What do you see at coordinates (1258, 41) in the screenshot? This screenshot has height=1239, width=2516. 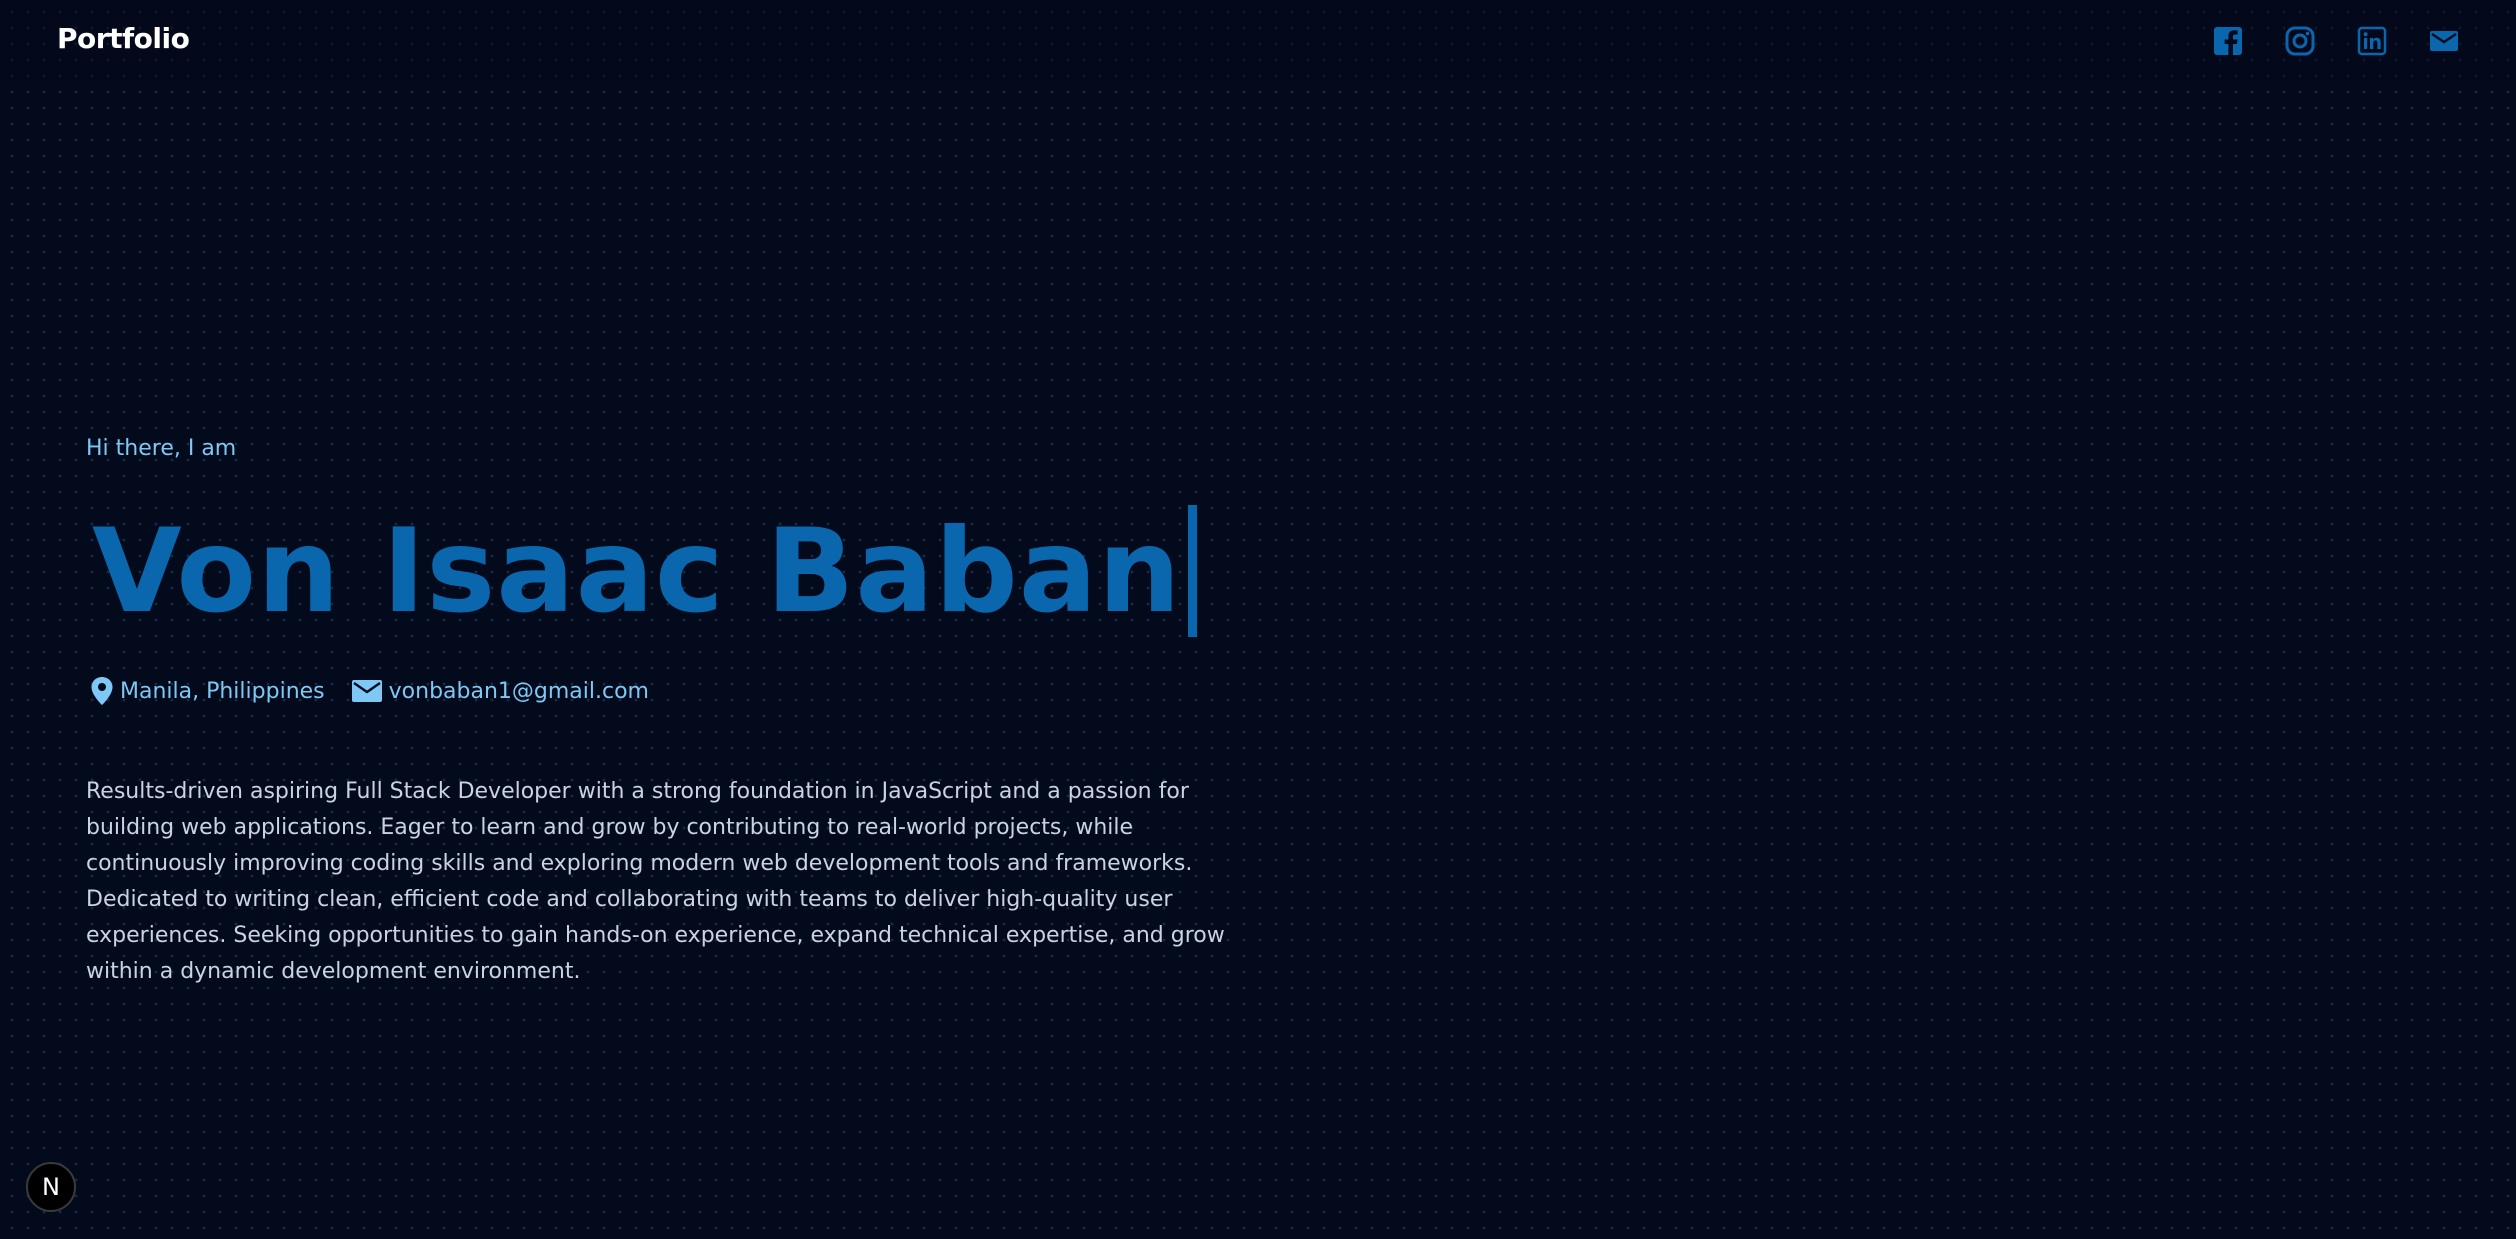 I see `site-header: Portfolio` at bounding box center [1258, 41].